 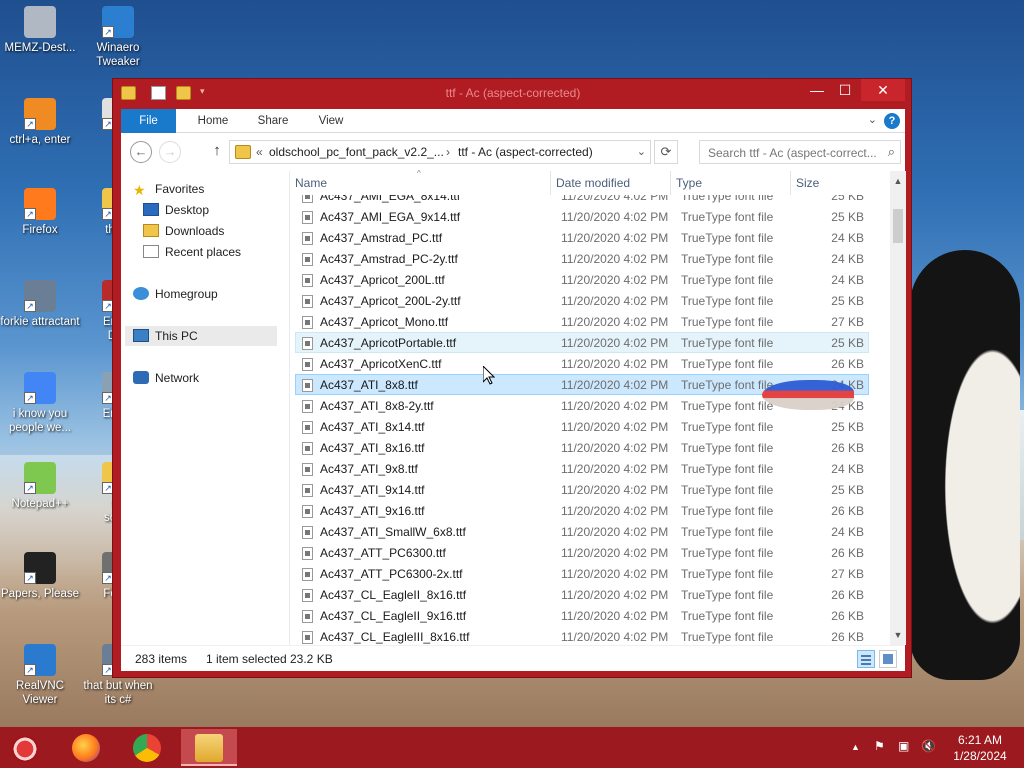 What do you see at coordinates (879, 746) in the screenshot?
I see `action-center-flag-icon: ⚑` at bounding box center [879, 746].